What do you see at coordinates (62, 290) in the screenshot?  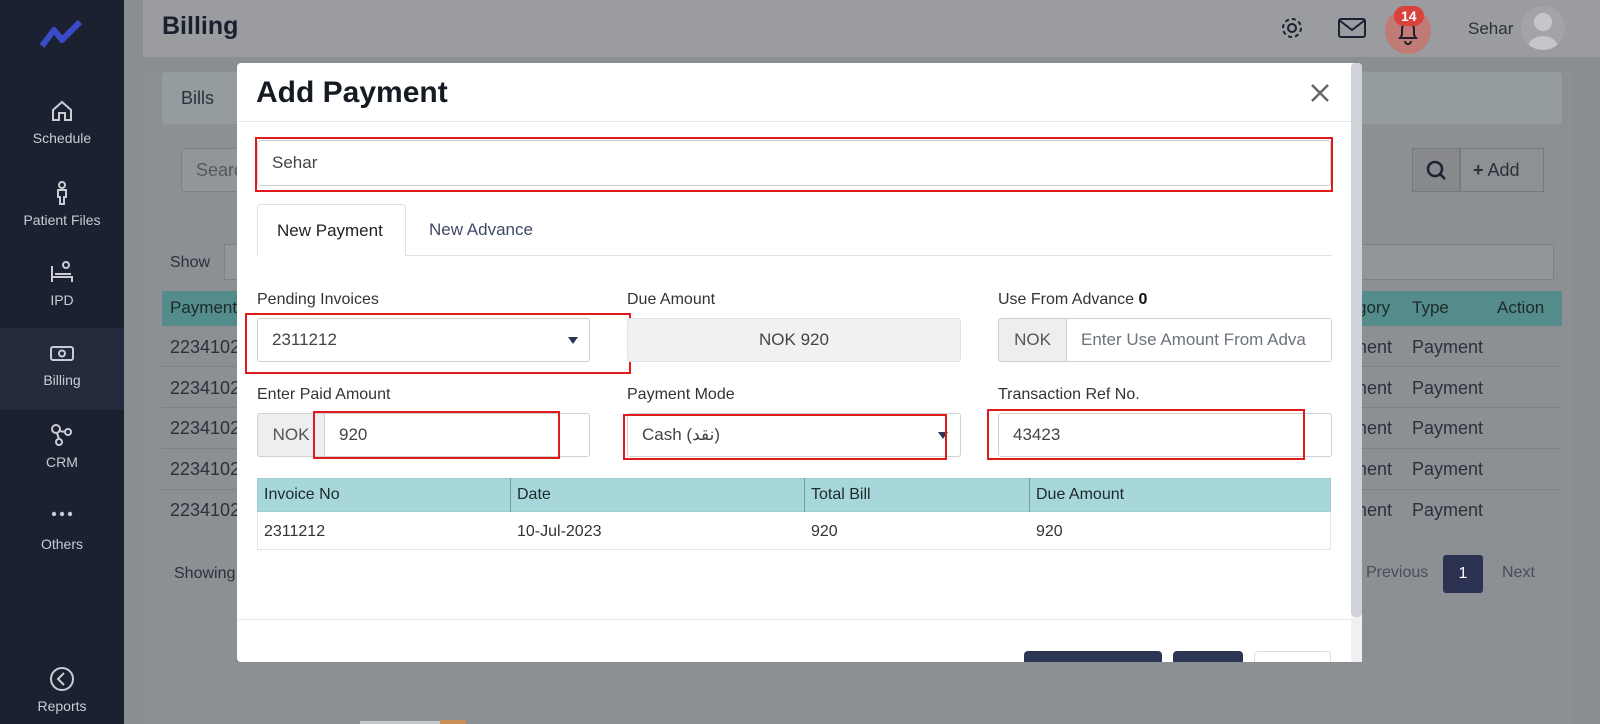 I see `sidebar-item-ipd: IPD` at bounding box center [62, 290].